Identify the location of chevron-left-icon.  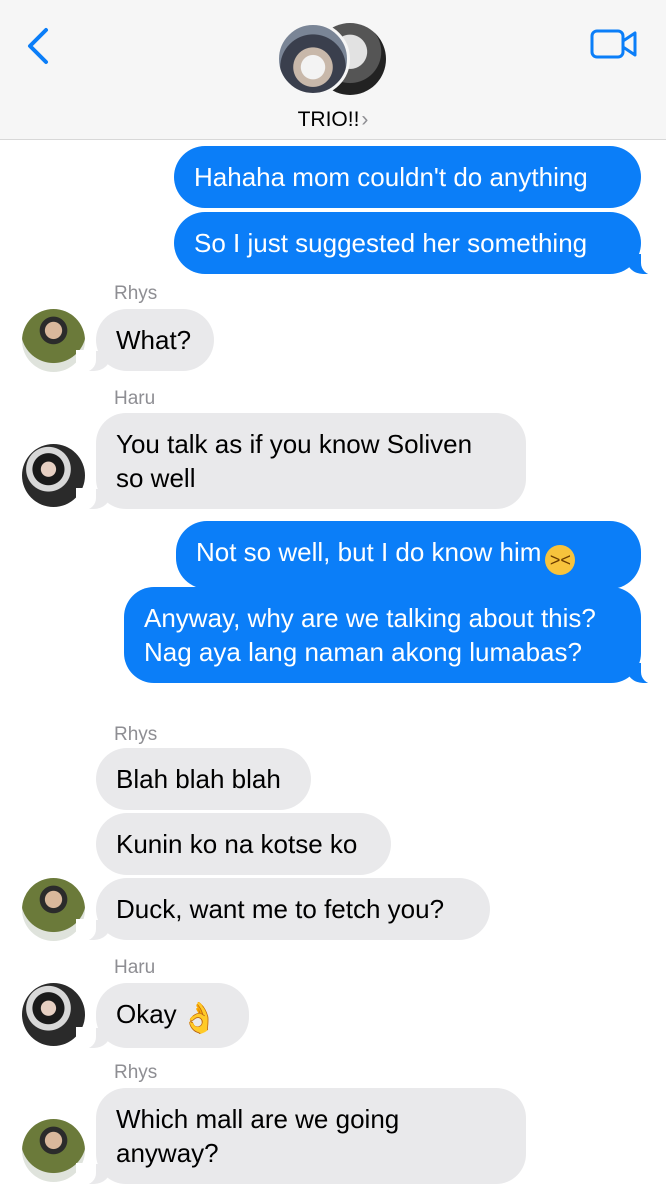
(38, 46).